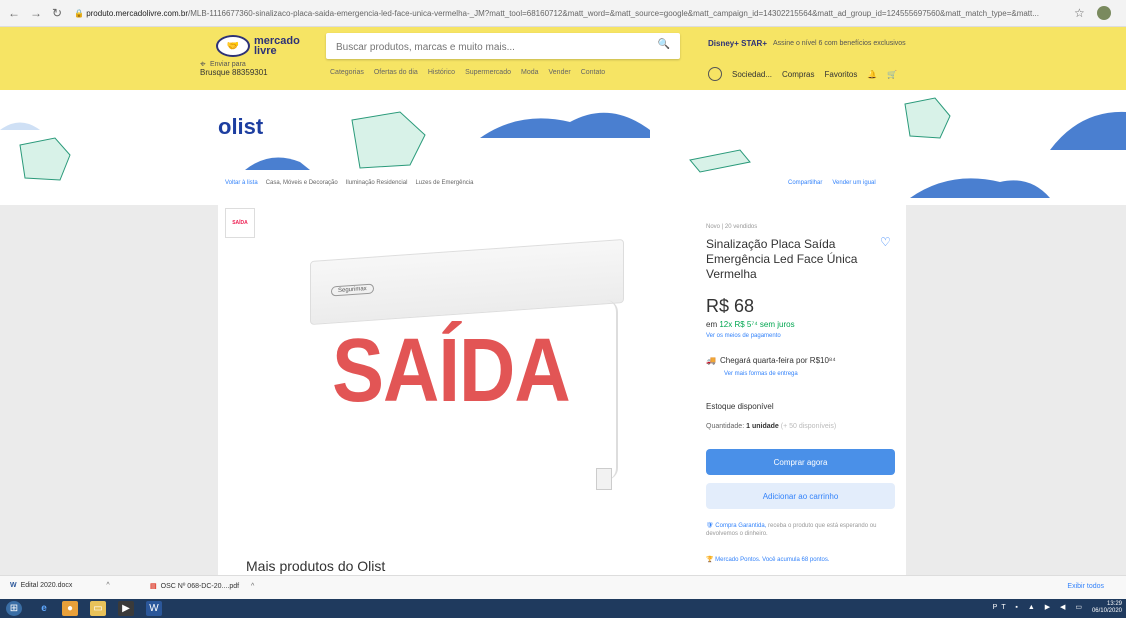  I want to click on mercadolivre-logo: 🤝 mercado livre, so click(258, 46).